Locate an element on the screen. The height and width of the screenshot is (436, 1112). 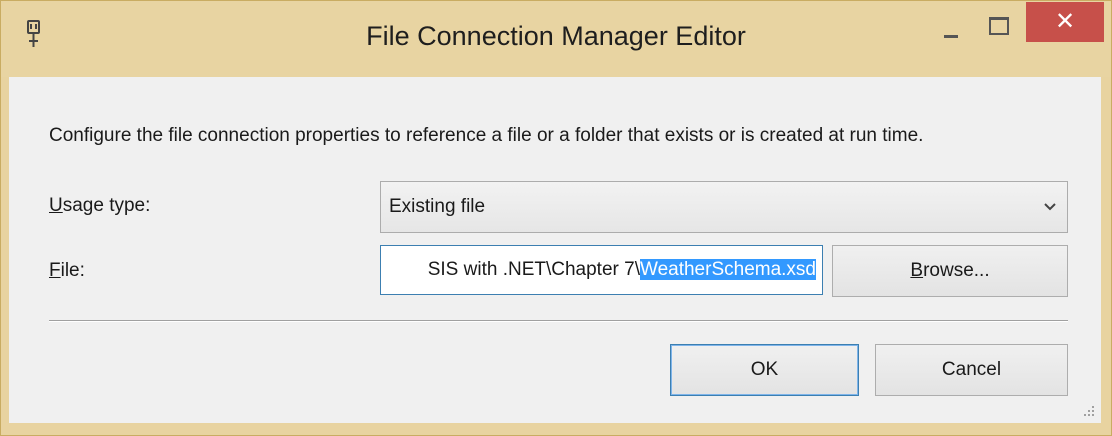
browse-mnemonic: B is located at coordinates (917, 270).